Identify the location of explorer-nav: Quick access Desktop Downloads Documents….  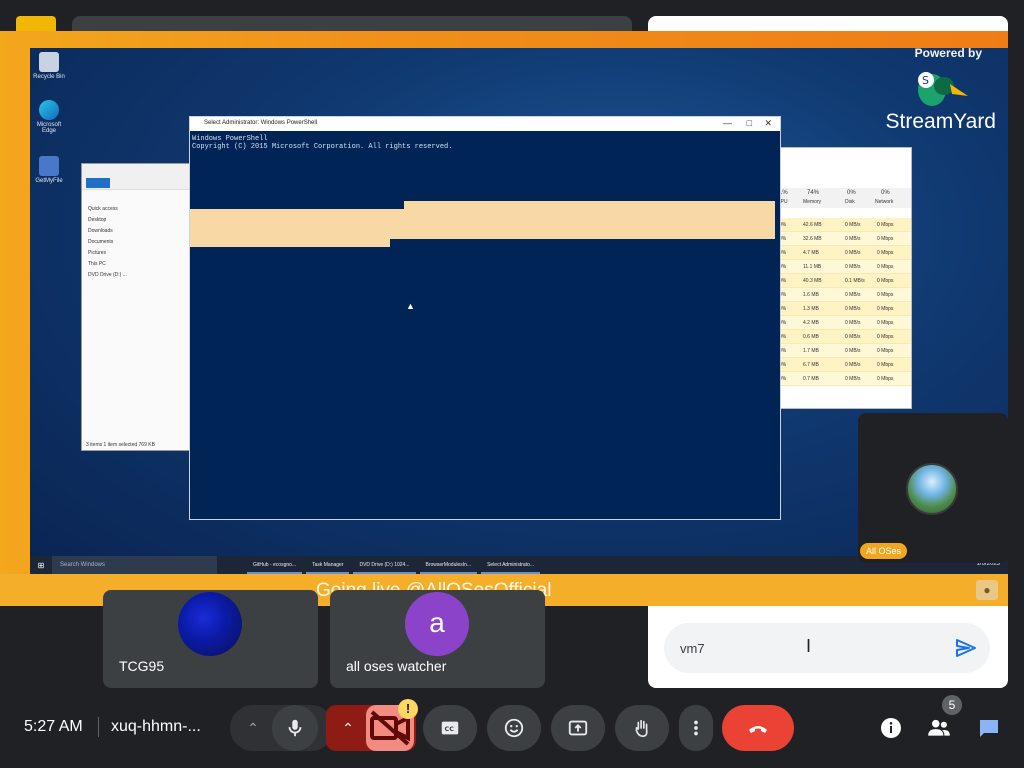
(122, 242).